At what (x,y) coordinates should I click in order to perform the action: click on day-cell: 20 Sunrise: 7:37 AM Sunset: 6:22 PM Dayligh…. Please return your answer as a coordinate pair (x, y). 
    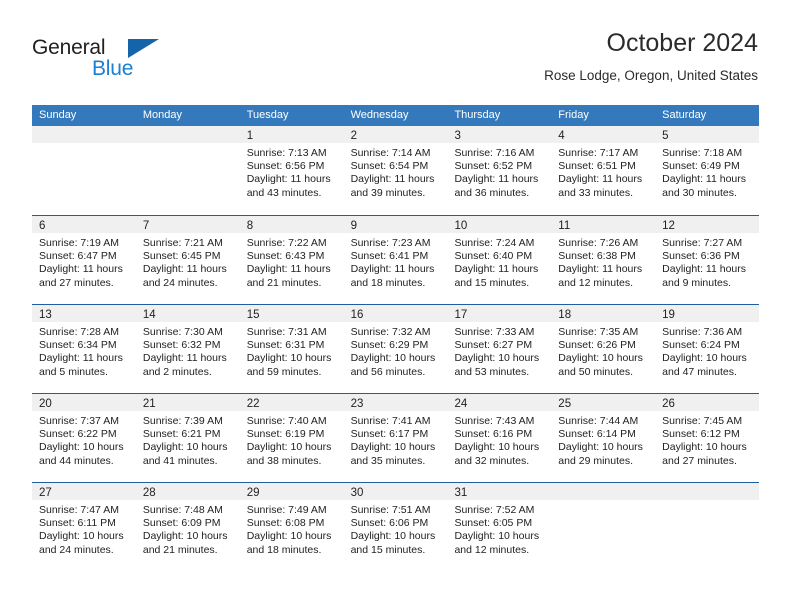
    Looking at the image, I should click on (84, 438).